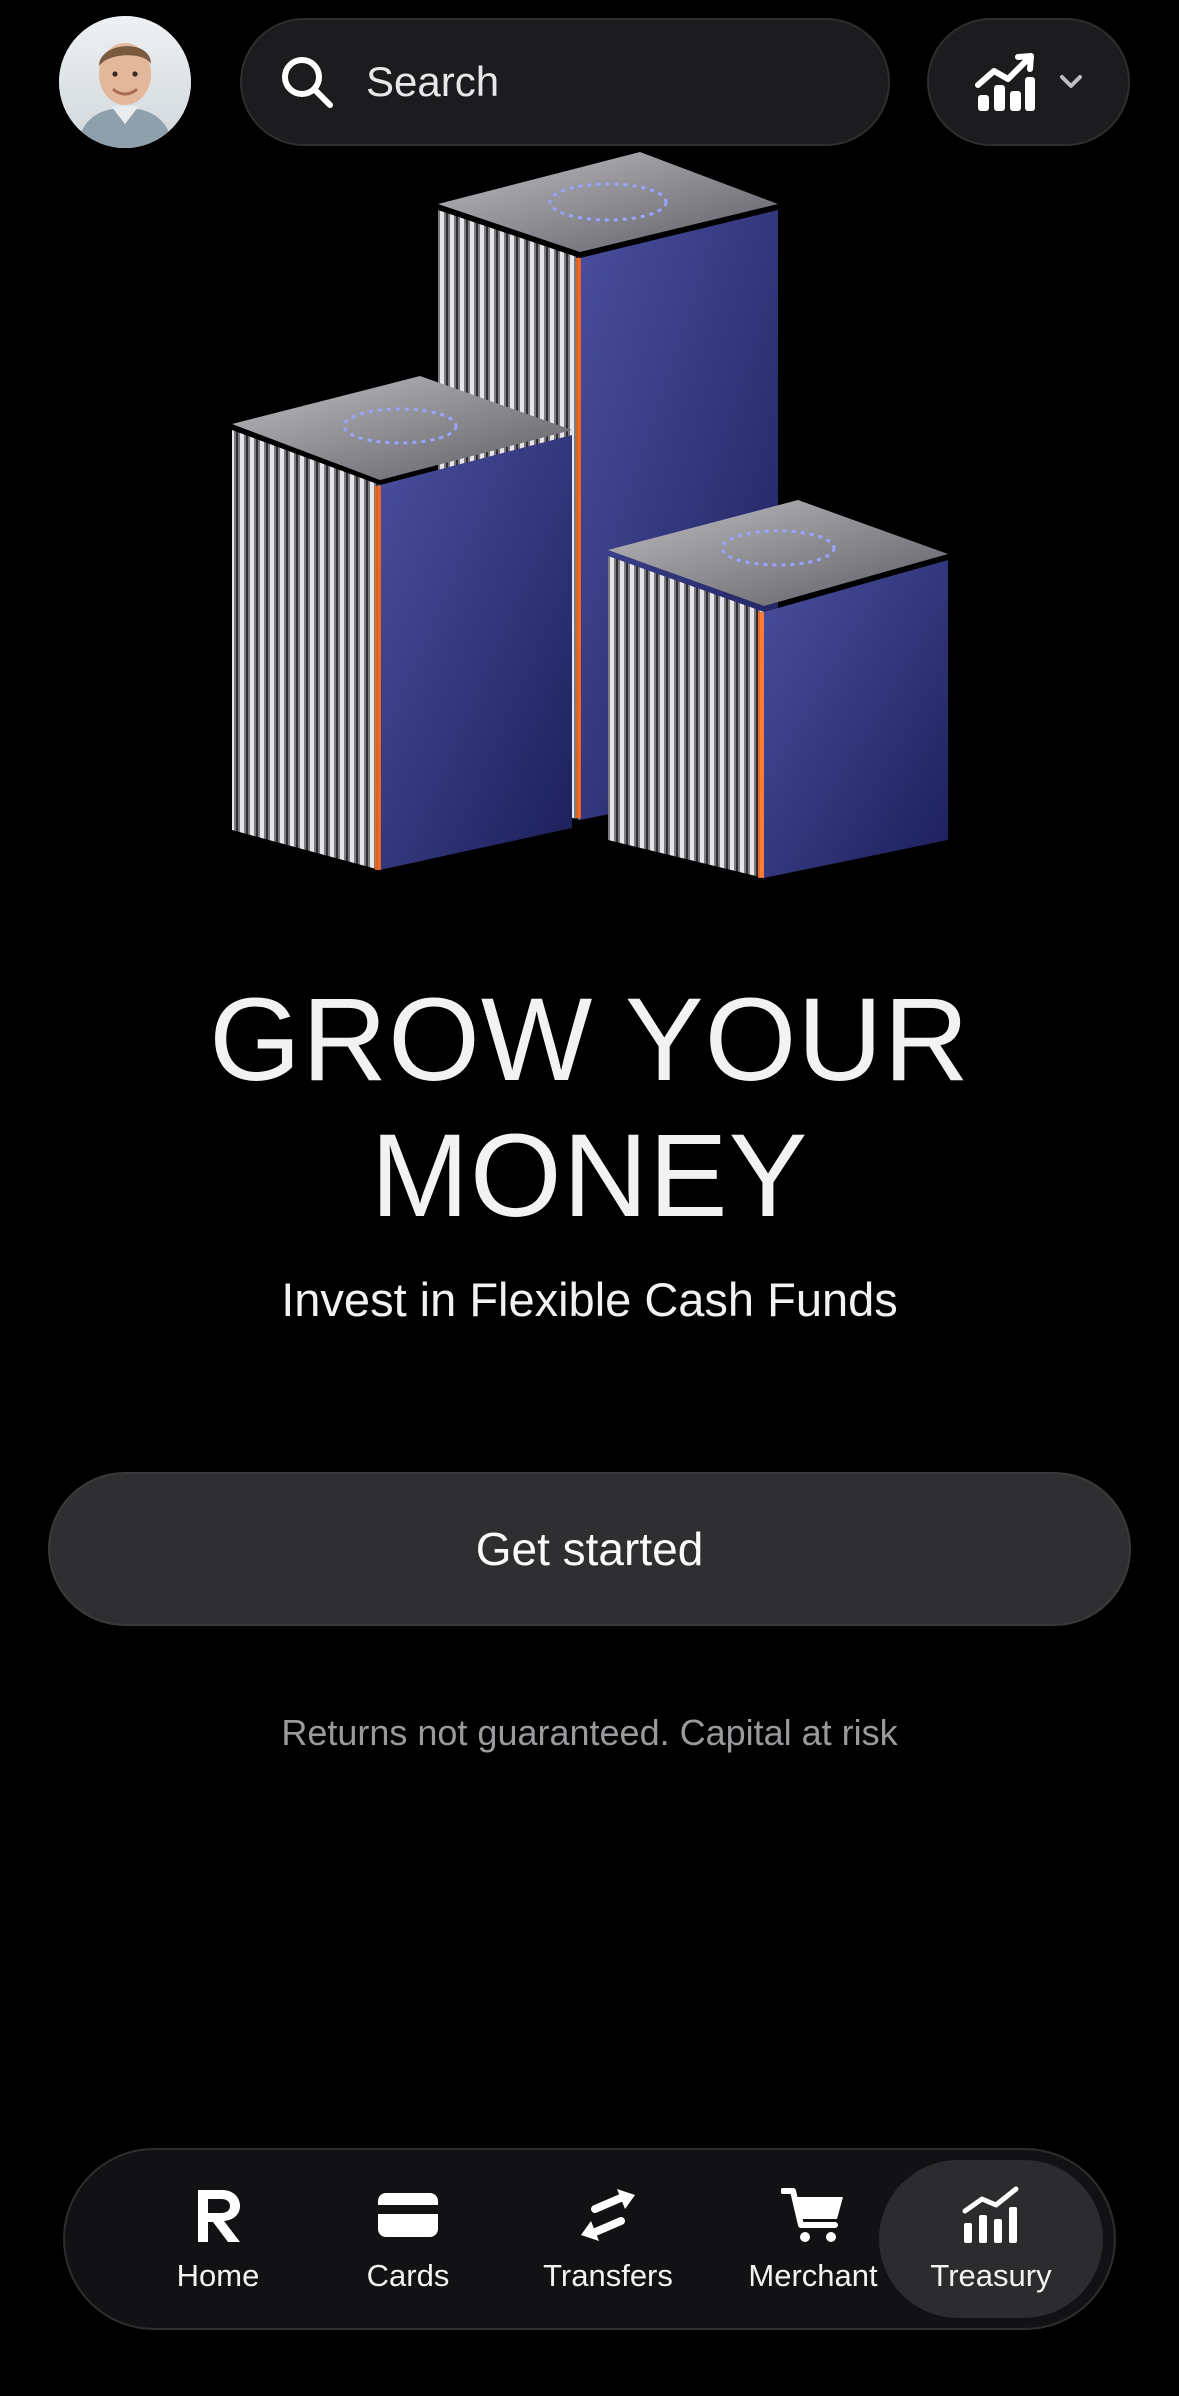  What do you see at coordinates (589, 1299) in the screenshot?
I see `subtitle: Invest in Flexible Cash Funds` at bounding box center [589, 1299].